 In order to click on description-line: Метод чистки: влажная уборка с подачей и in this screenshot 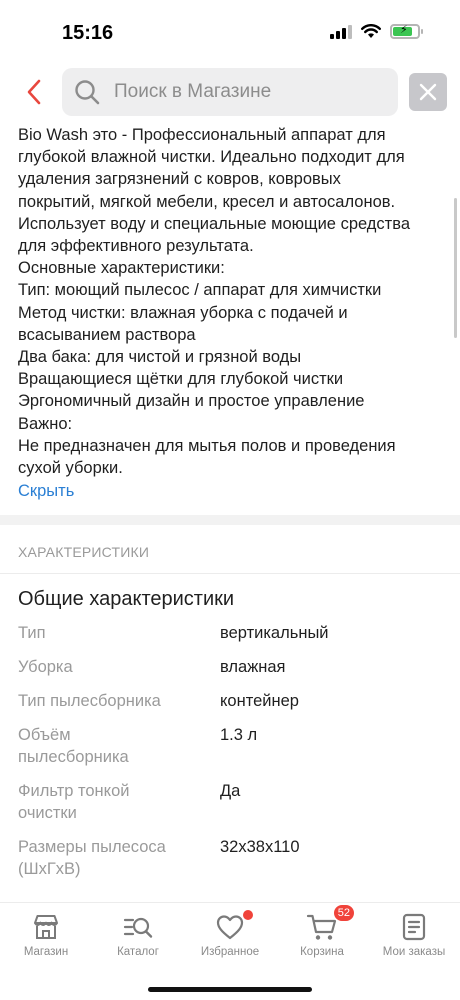, I will do `click(183, 312)`.